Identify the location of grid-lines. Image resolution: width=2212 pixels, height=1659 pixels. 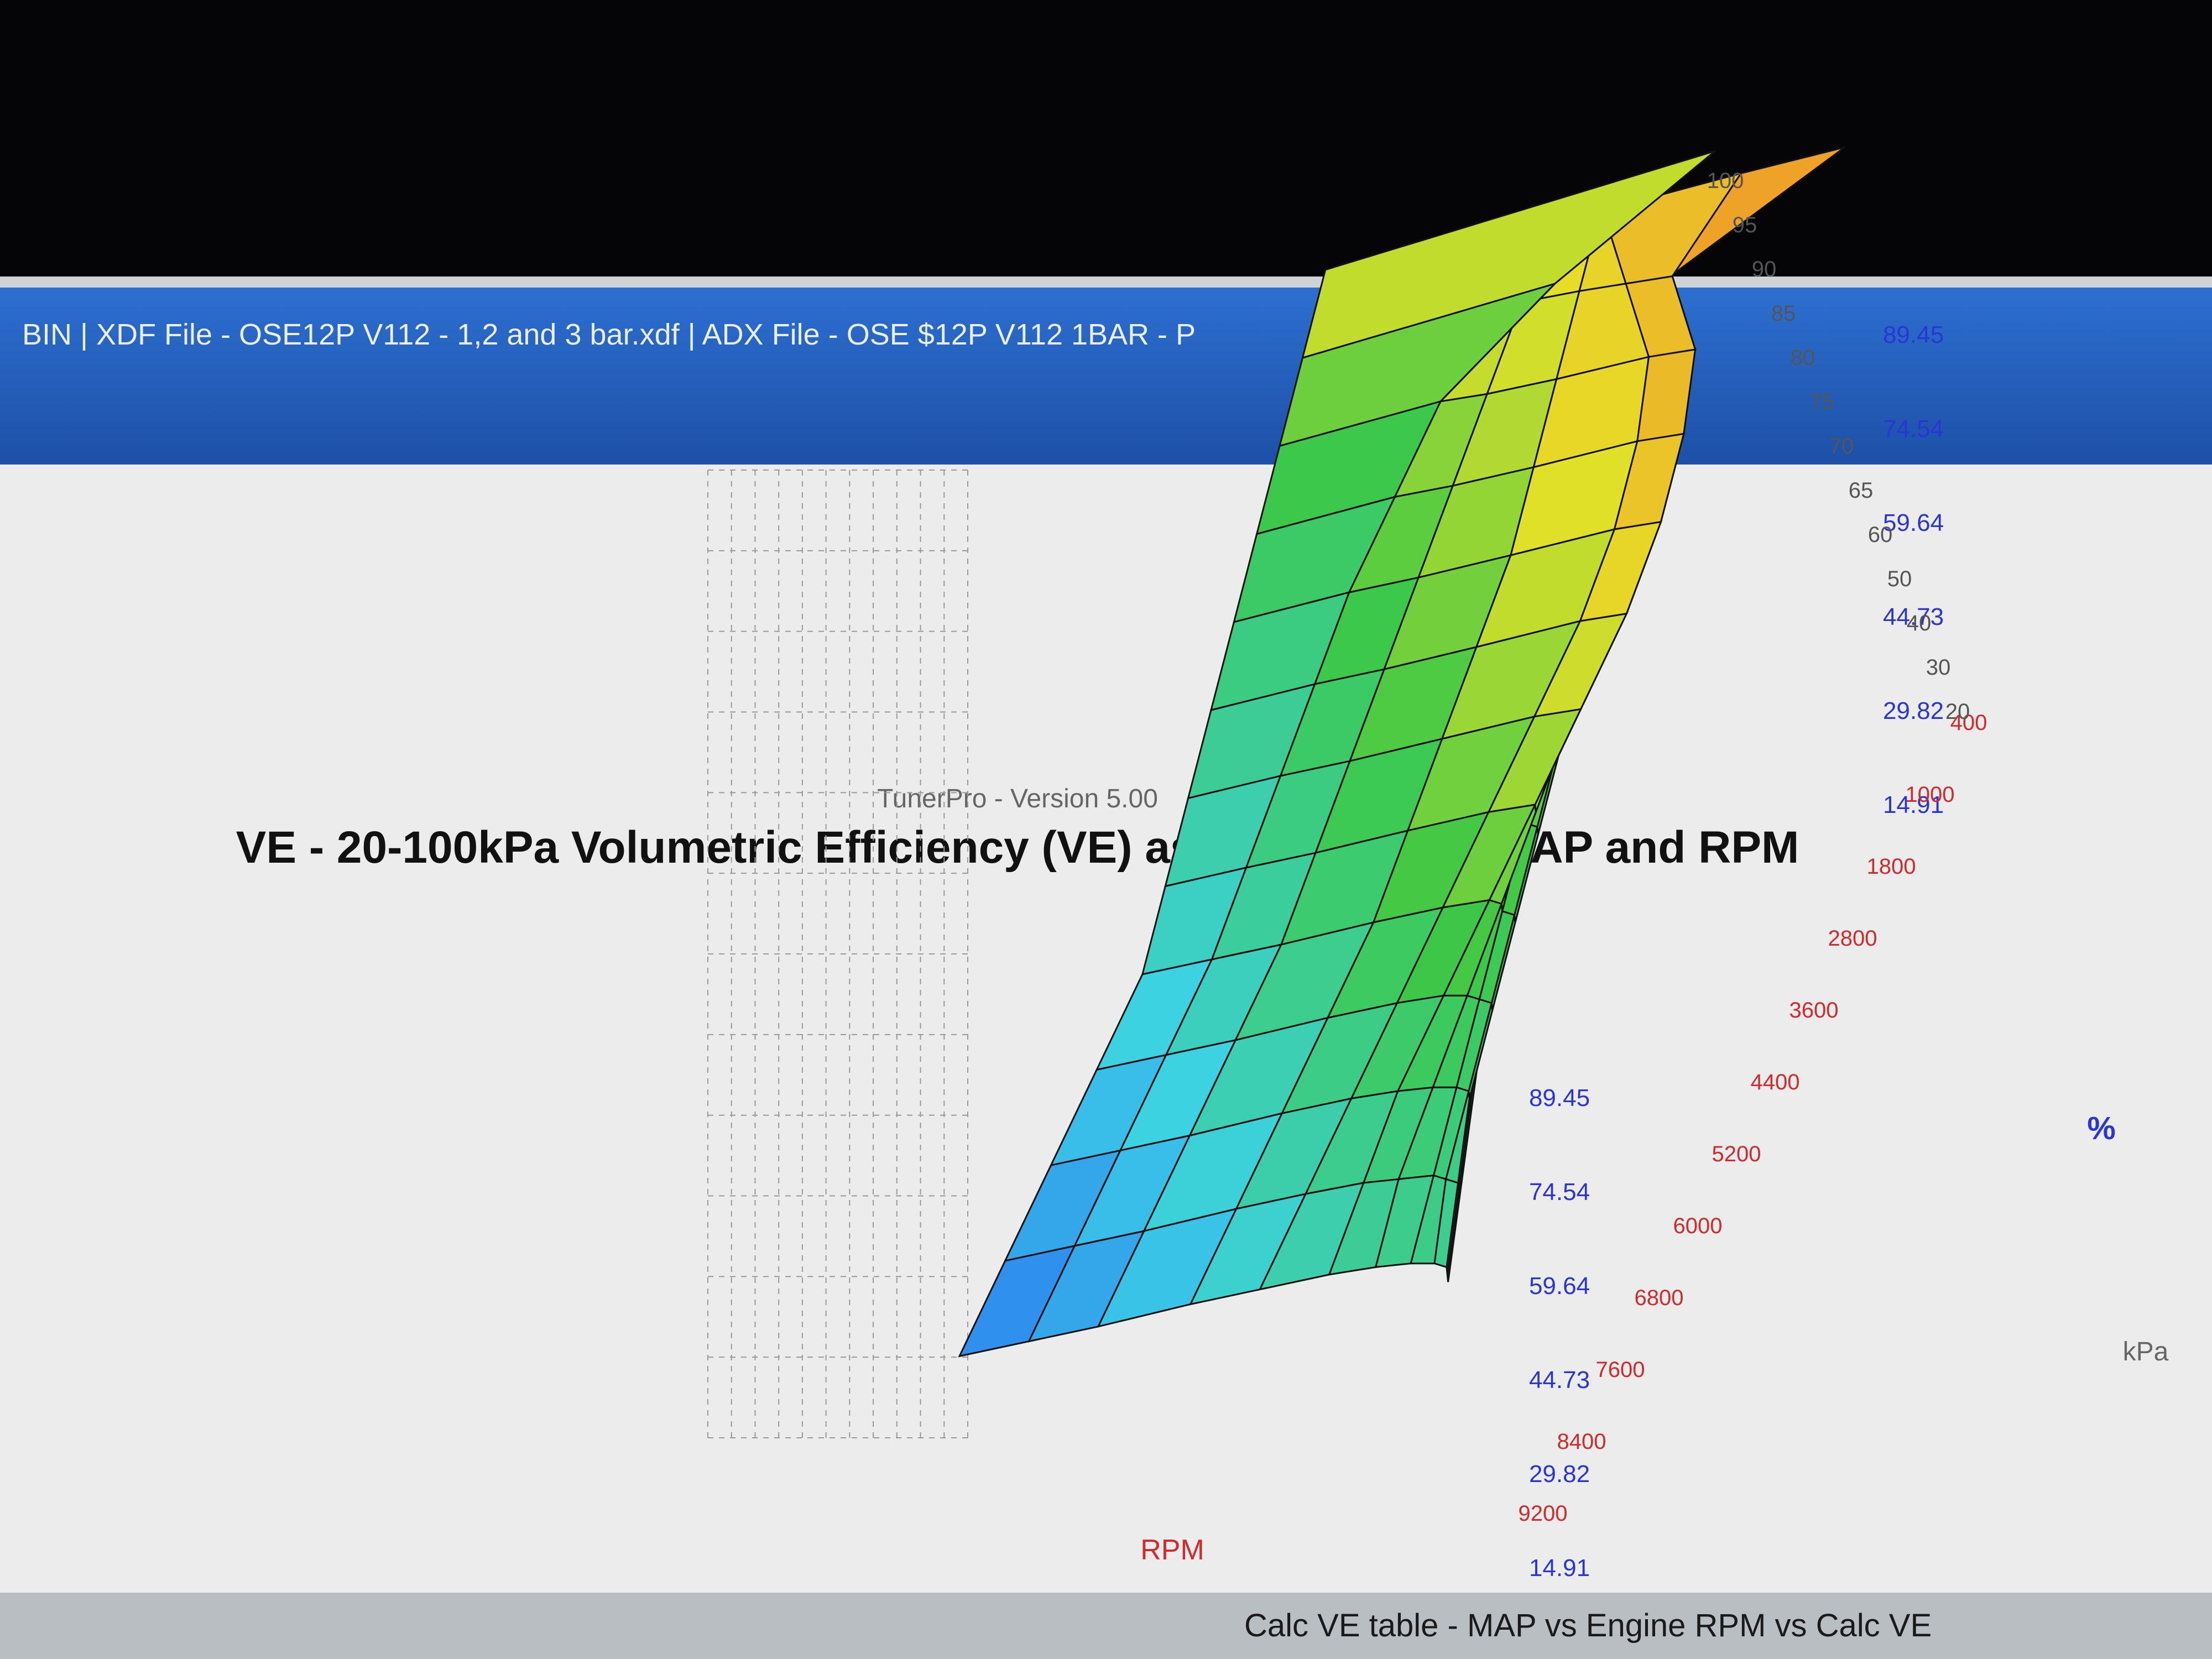
(838, 954).